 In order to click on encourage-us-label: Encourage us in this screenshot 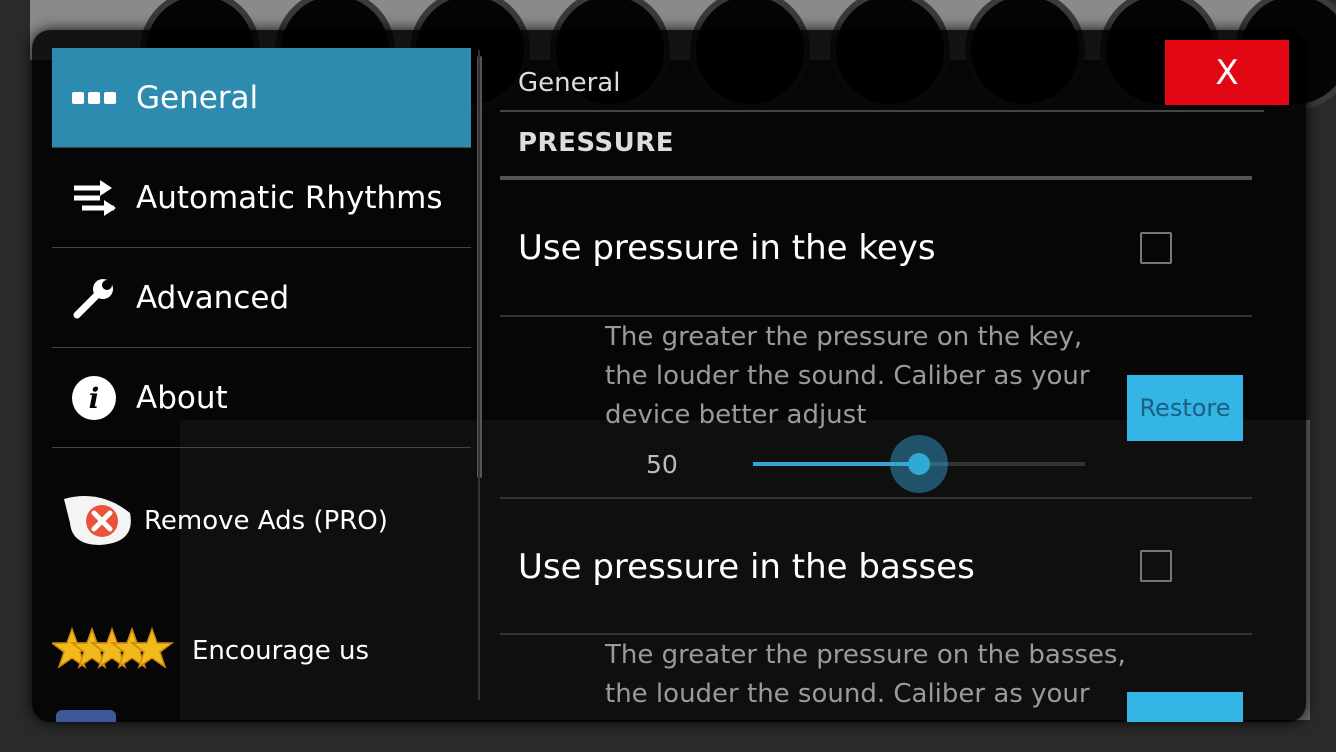, I will do `click(280, 651)`.